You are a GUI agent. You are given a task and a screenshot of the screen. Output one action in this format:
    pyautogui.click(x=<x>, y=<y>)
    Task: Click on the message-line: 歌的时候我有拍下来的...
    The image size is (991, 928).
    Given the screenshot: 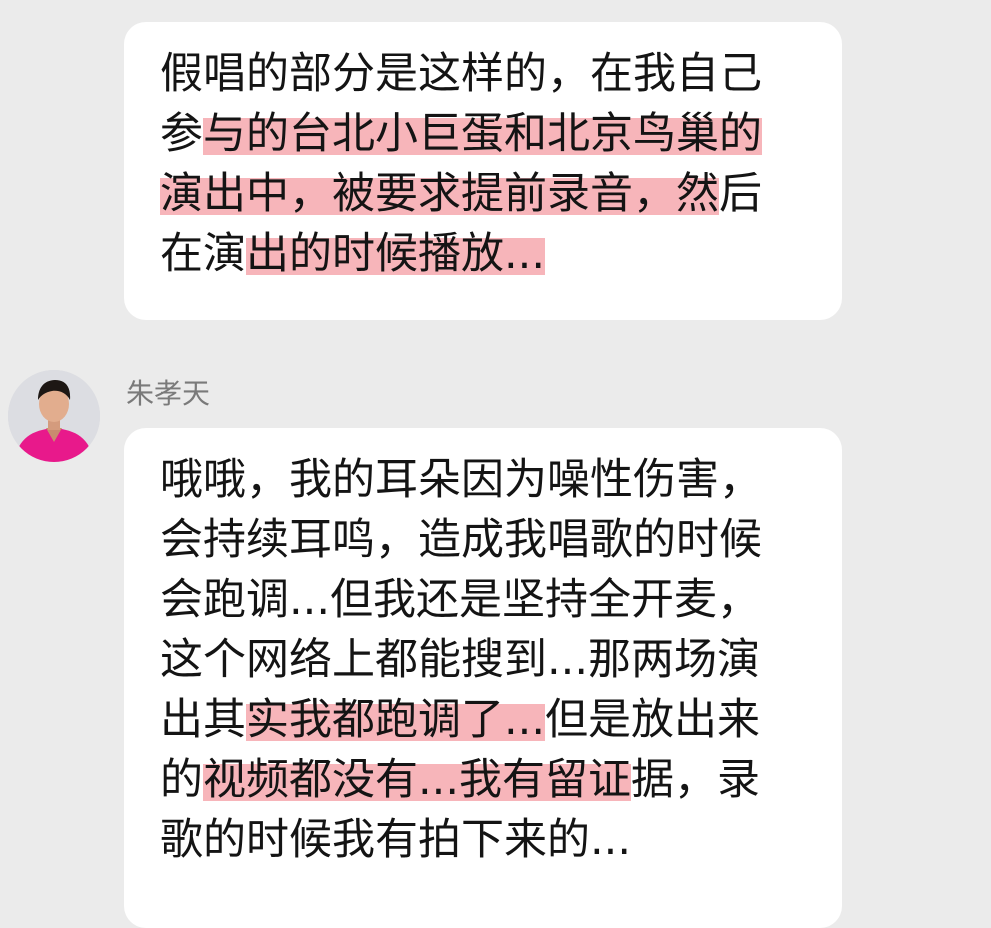 What is the action you would take?
    pyautogui.click(x=486, y=840)
    